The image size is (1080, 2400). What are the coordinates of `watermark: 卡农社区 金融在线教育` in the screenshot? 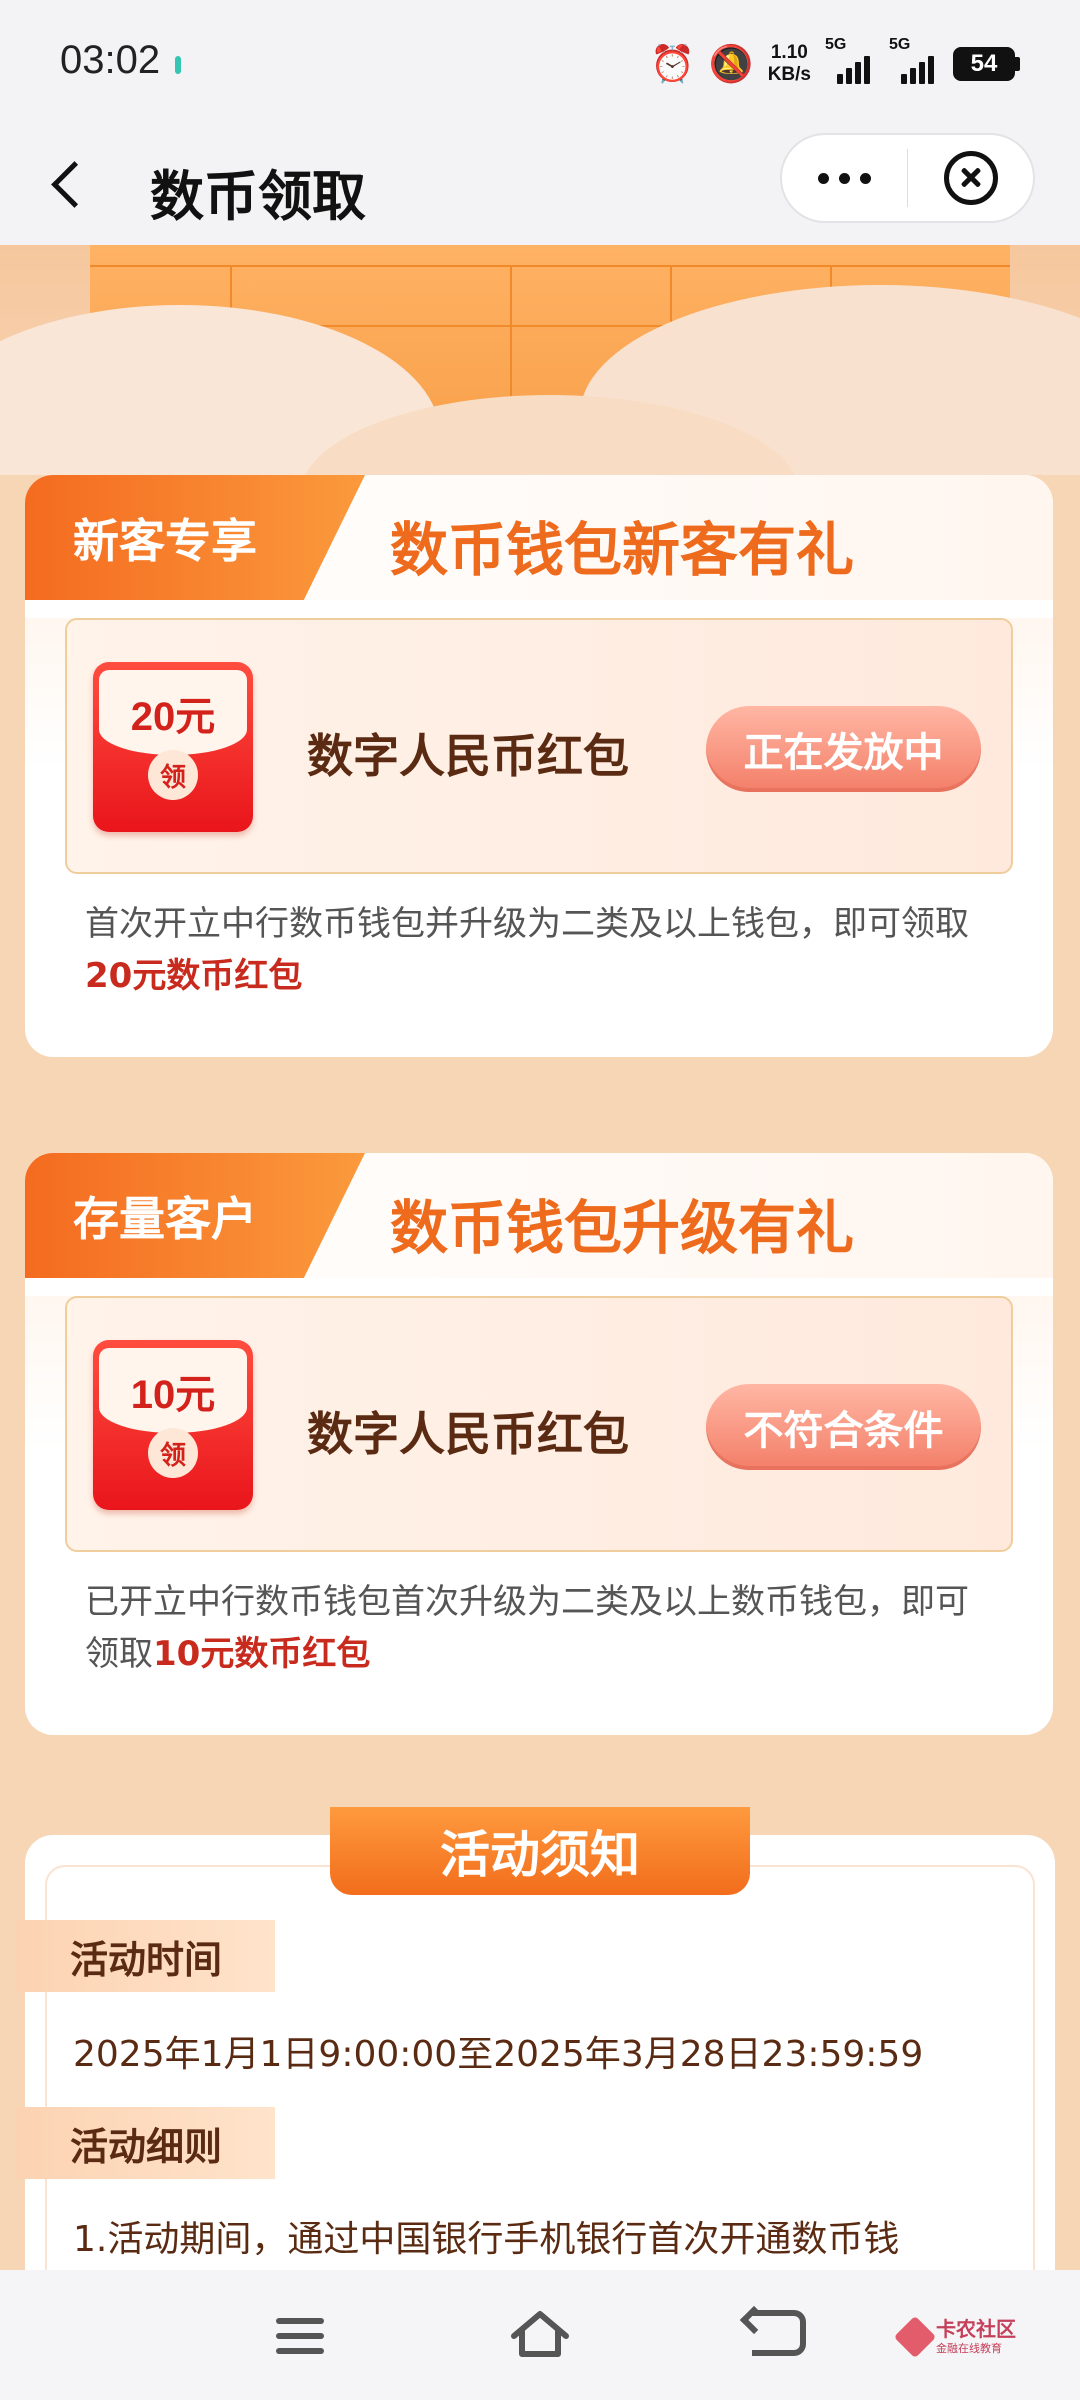 It's located at (954, 2337).